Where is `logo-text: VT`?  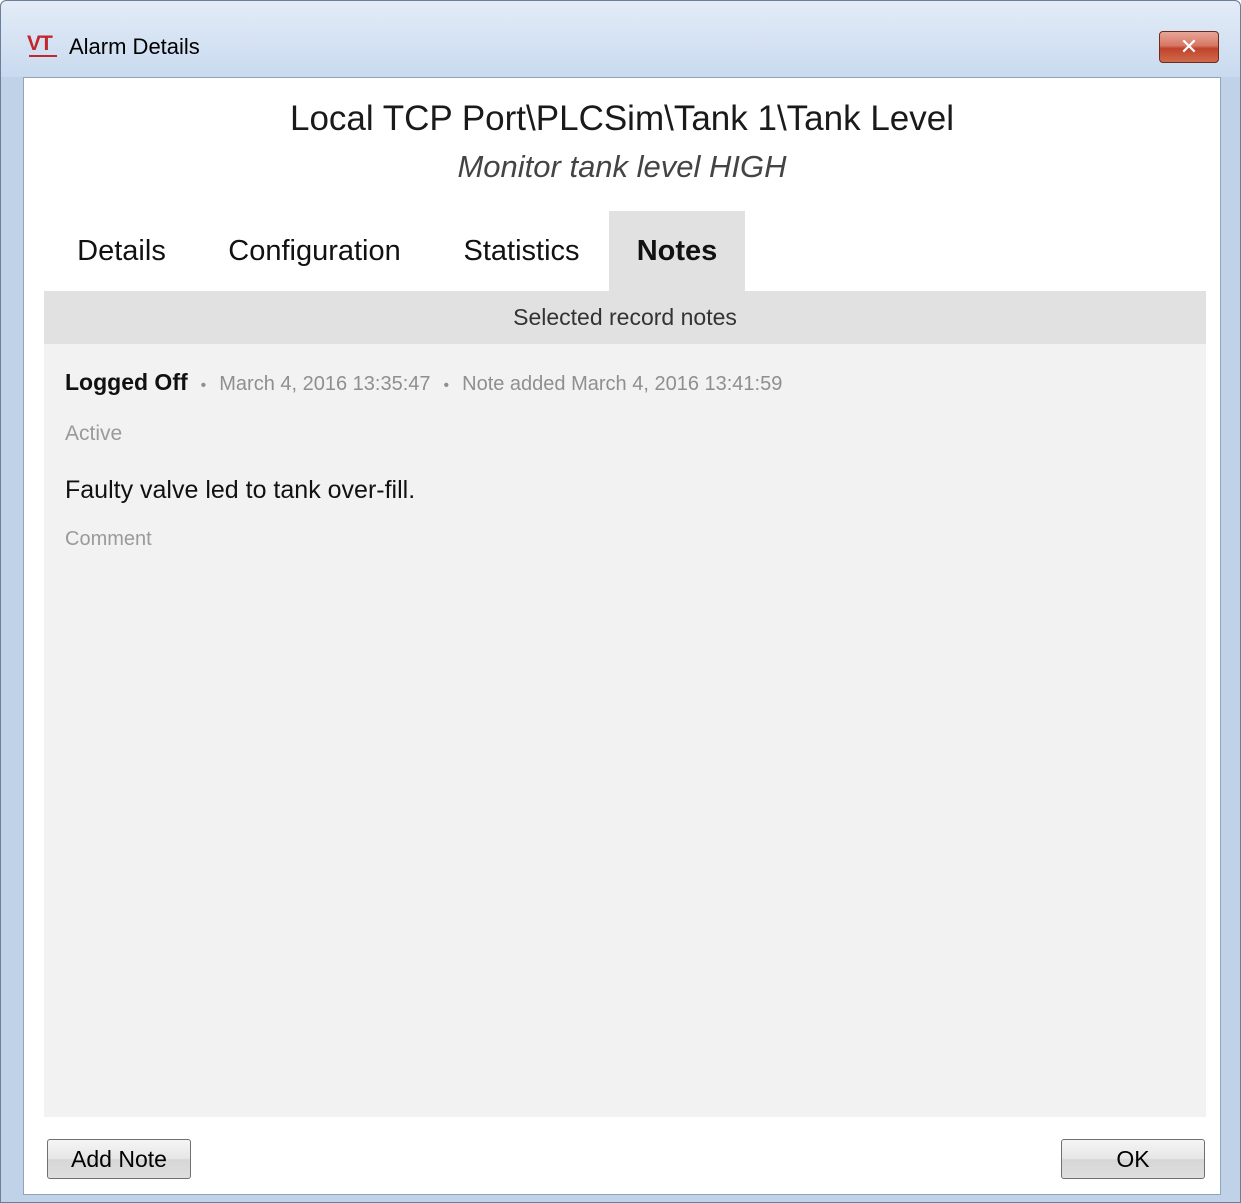
logo-text: VT is located at coordinates (40, 43).